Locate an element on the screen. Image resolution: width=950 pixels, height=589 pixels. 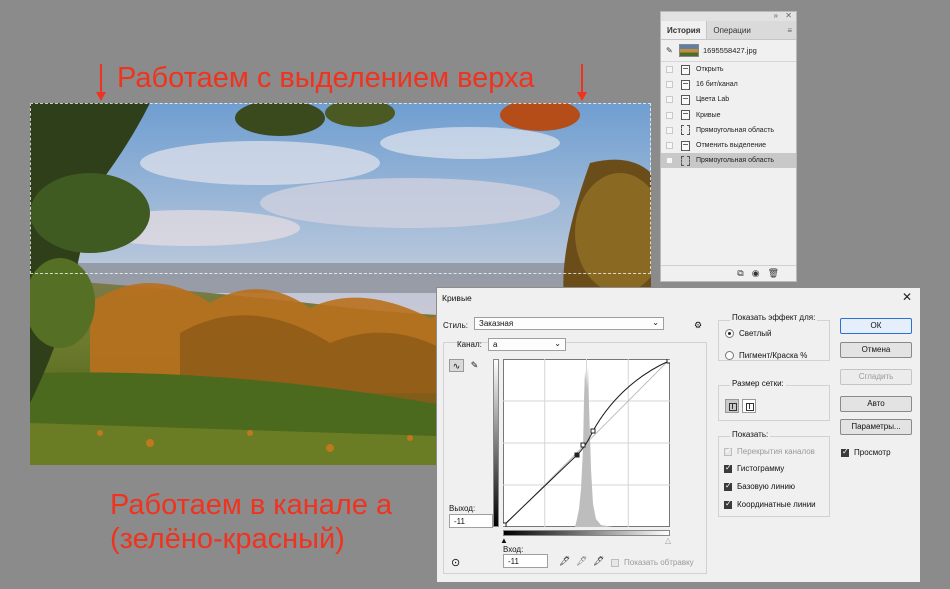
curve-point-tool-icon: ∿ is located at coordinates (456, 365).